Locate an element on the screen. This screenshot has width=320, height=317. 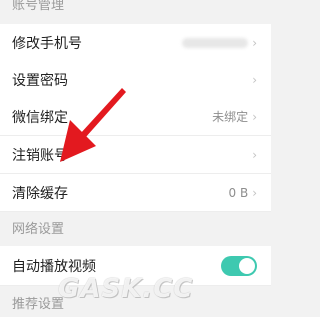
wechat-bind-status: 未绑定 is located at coordinates (230, 117).